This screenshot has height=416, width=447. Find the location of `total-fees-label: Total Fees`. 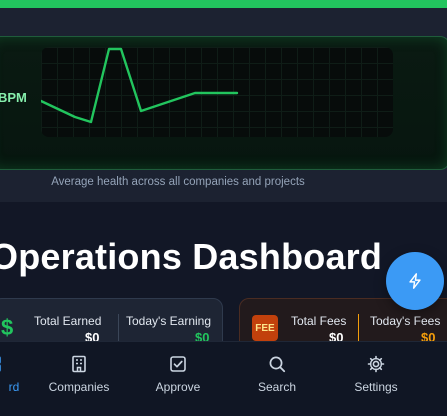

total-fees-label: Total Fees is located at coordinates (319, 321).